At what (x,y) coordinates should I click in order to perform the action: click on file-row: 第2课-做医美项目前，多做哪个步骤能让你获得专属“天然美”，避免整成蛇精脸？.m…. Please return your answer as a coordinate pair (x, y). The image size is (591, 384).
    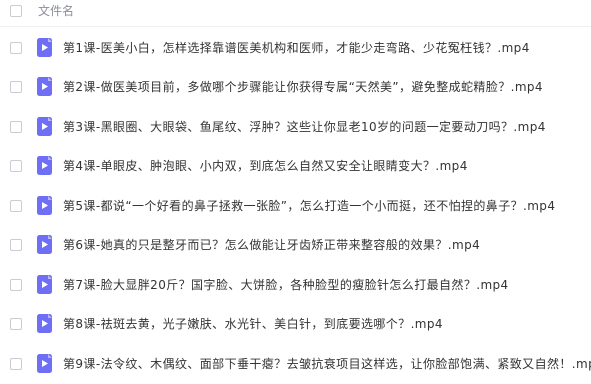
    Looking at the image, I should click on (295, 87).